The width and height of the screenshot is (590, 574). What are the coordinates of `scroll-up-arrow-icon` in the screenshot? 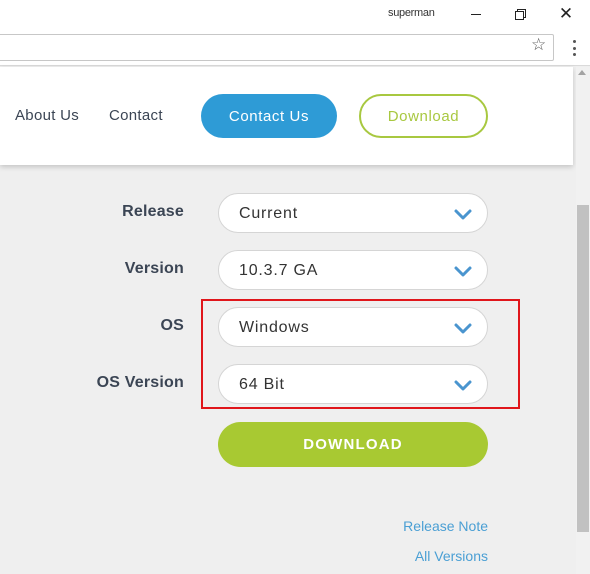 It's located at (582, 72).